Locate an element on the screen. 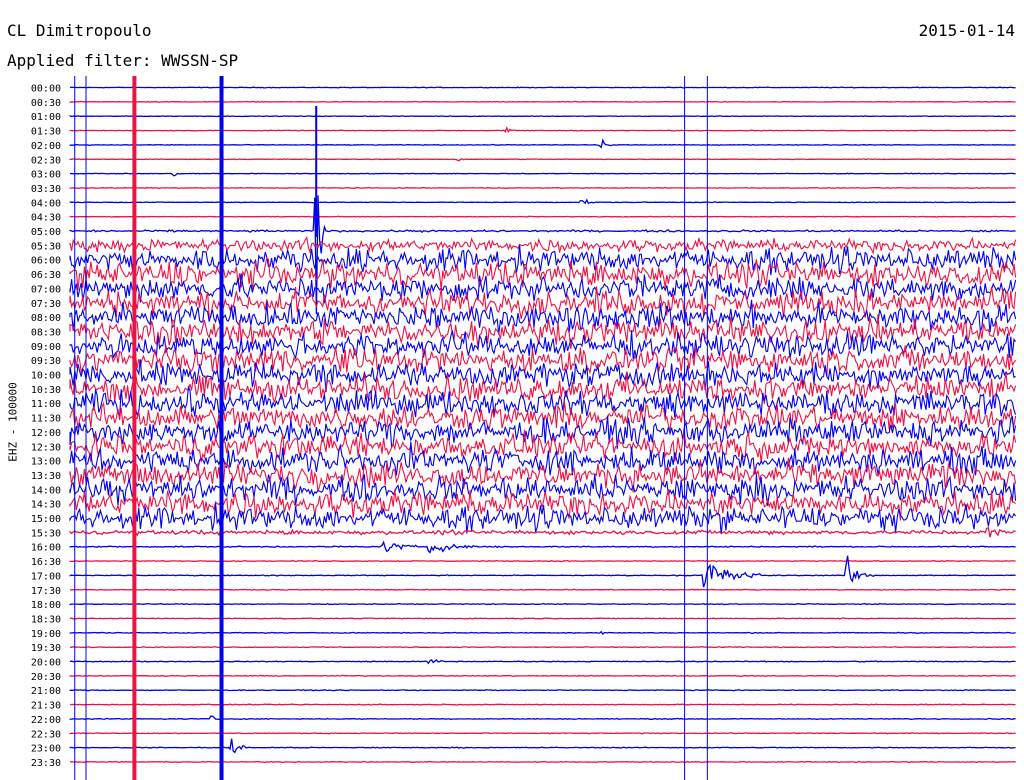  time-label: 07:00 is located at coordinates (46, 289).